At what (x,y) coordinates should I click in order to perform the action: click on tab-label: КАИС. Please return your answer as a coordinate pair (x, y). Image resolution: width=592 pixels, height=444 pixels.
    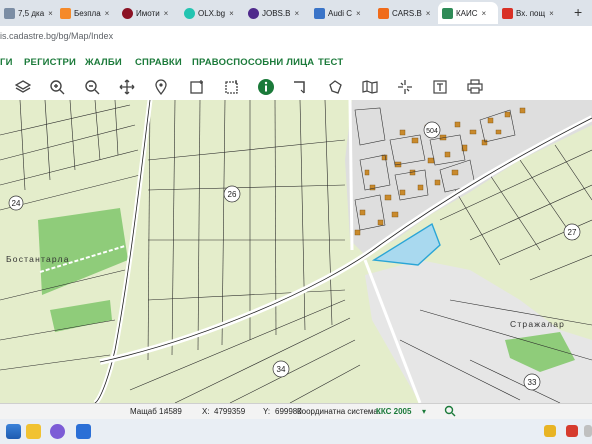
    Looking at the image, I should click on (467, 13).